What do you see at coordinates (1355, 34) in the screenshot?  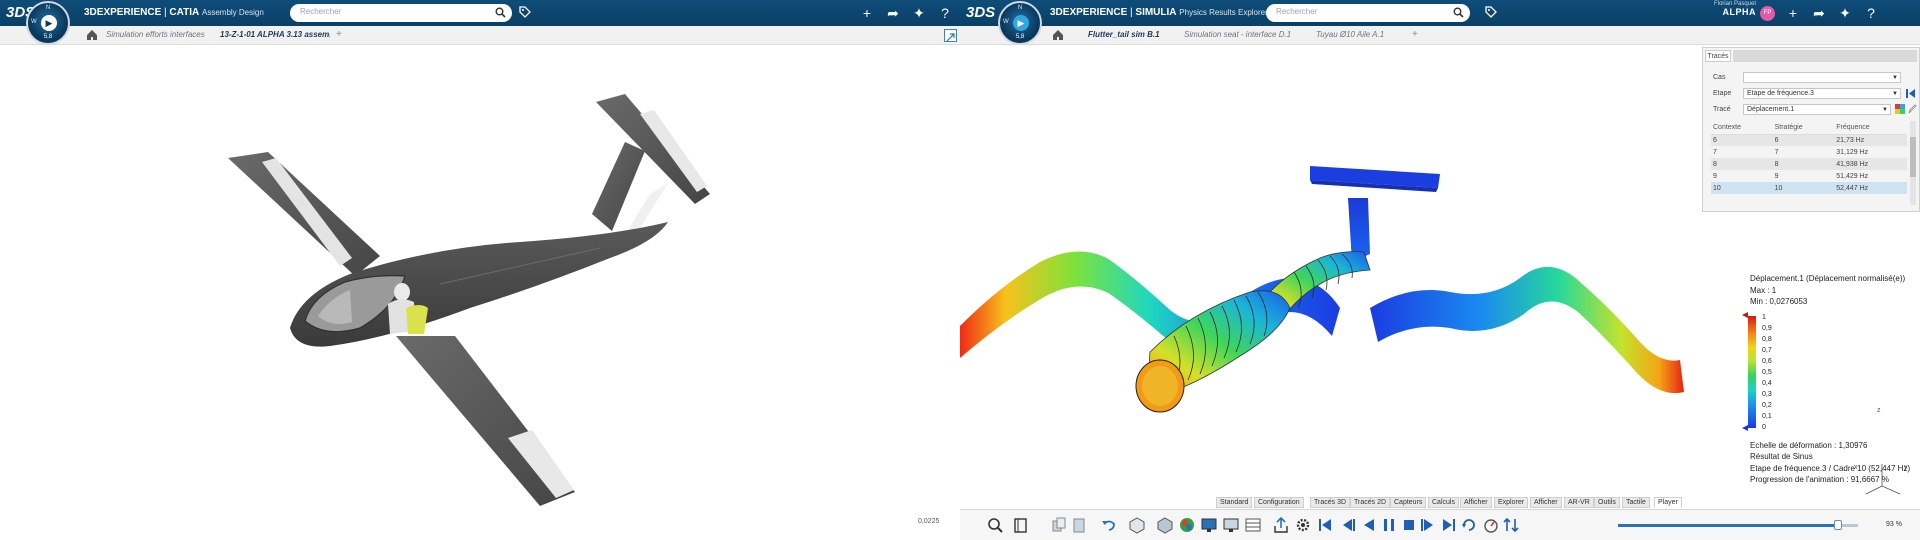 I see `tab-tuyau: Tuyau Ø10 Aile A.1` at bounding box center [1355, 34].